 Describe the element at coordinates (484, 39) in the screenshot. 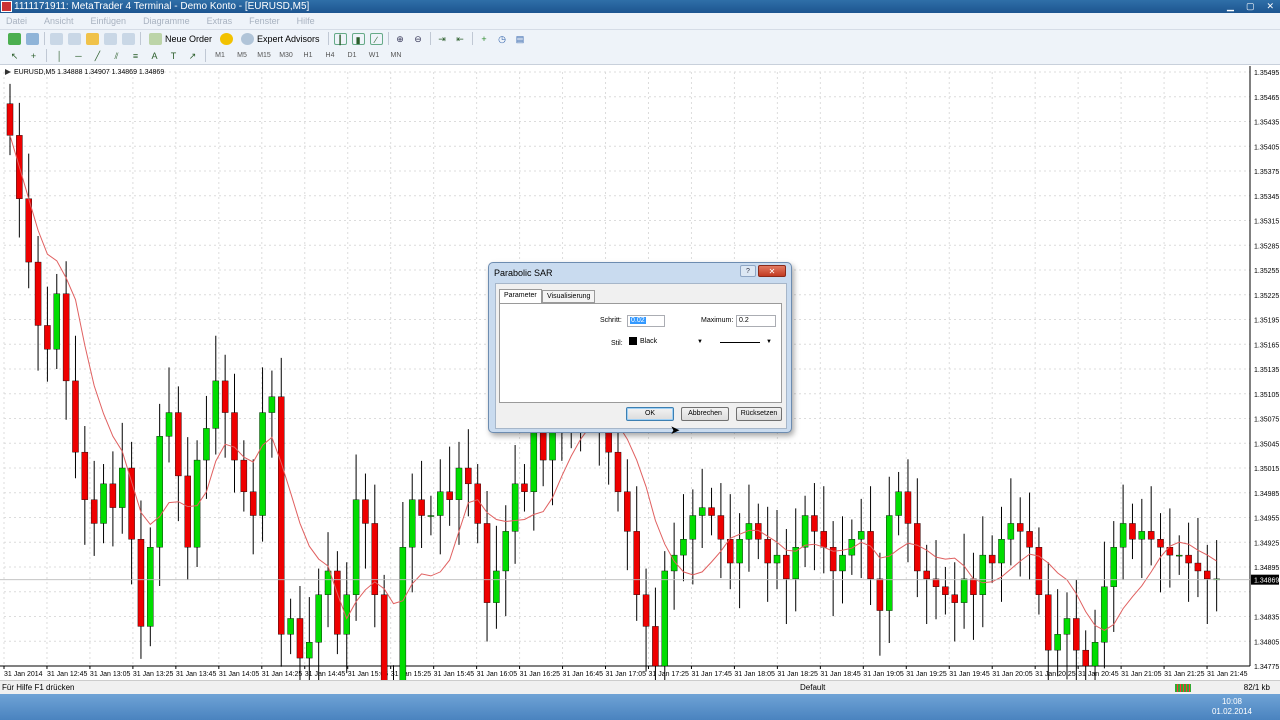

I see `indicators-icon: +` at that location.